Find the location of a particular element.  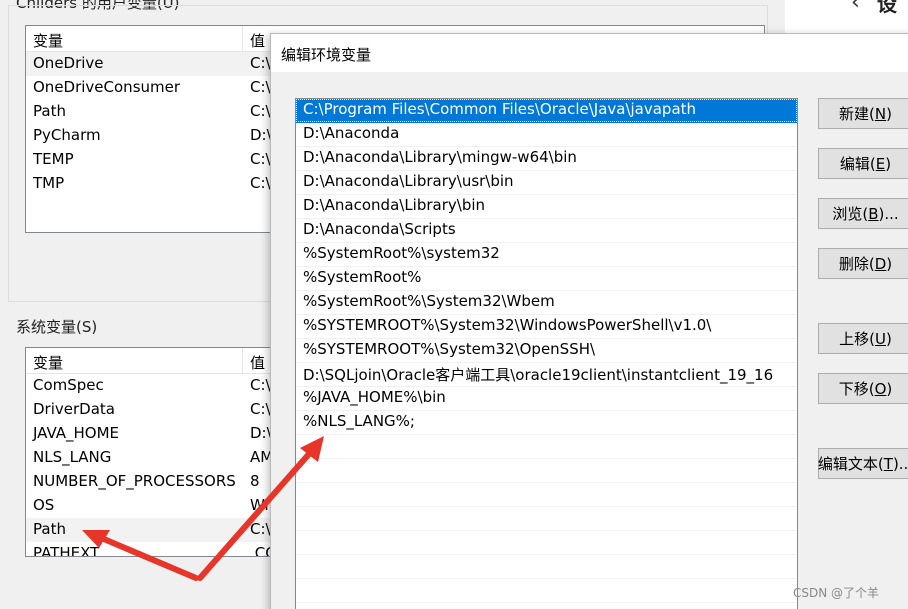

btn-label: 浏览( is located at coordinates (850, 214).